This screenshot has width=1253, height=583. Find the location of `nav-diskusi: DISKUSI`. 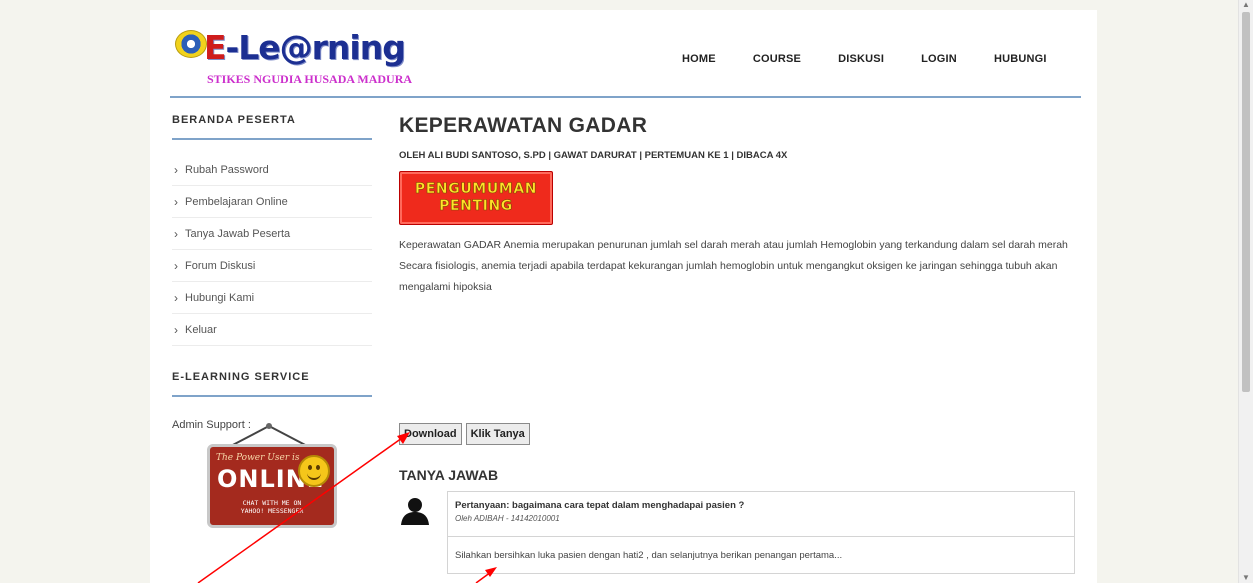

nav-diskusi: DISKUSI is located at coordinates (861, 59).